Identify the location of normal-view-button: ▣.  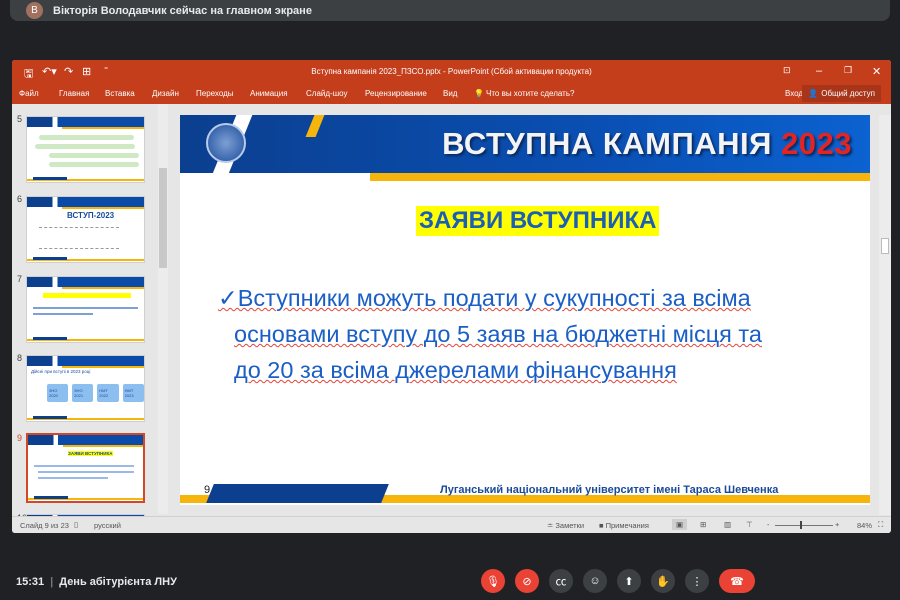
(680, 524).